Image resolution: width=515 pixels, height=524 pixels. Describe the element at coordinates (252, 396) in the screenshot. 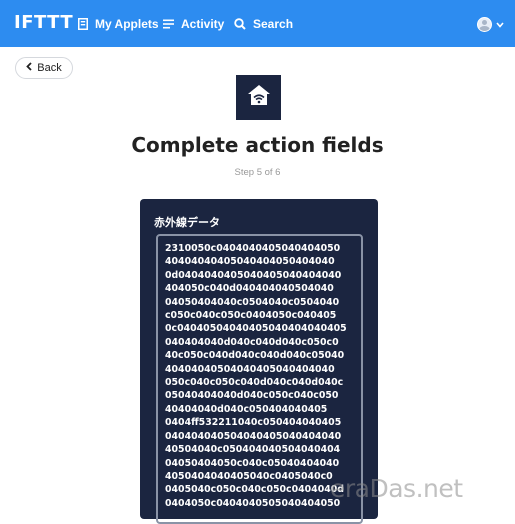

I see `textarea-line: 05040404040d040c050c040c050` at that location.